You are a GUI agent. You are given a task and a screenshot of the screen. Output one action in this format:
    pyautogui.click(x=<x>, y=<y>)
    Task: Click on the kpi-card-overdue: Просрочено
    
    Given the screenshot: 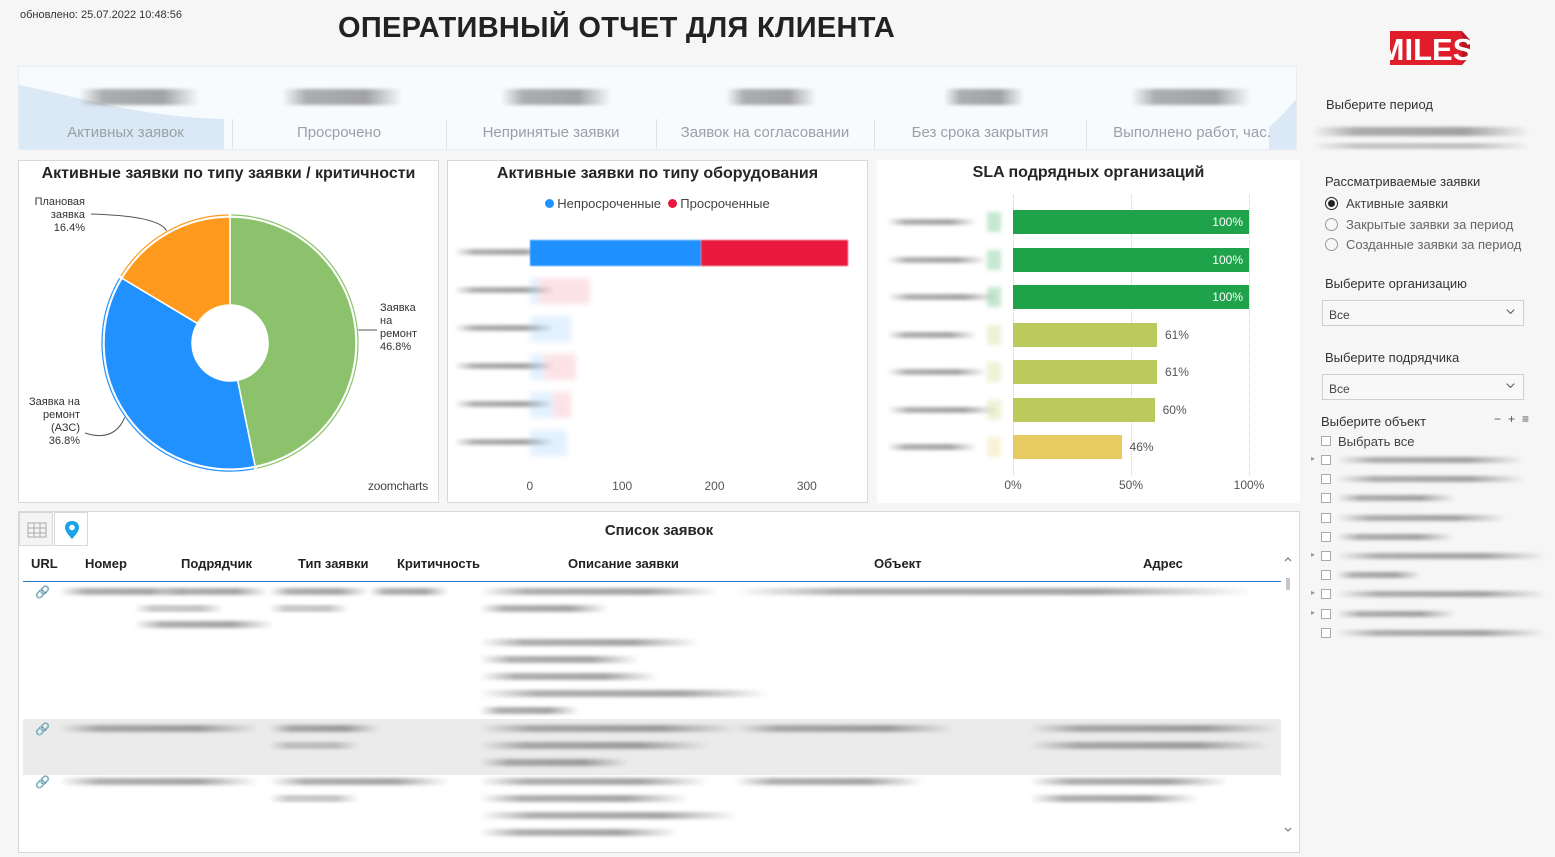 What is the action you would take?
    pyautogui.click(x=339, y=108)
    